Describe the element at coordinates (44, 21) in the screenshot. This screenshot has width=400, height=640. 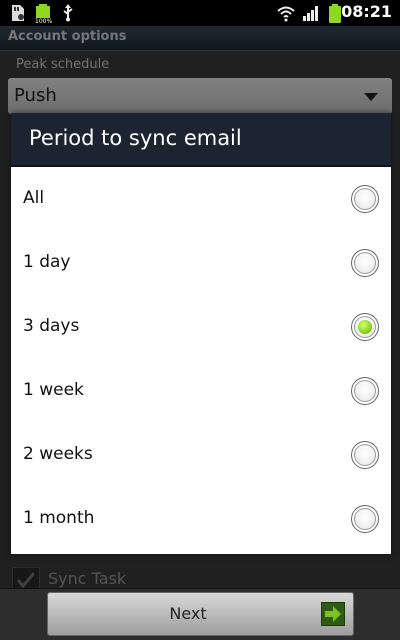
I see `battery-percent-label: 100%` at that location.